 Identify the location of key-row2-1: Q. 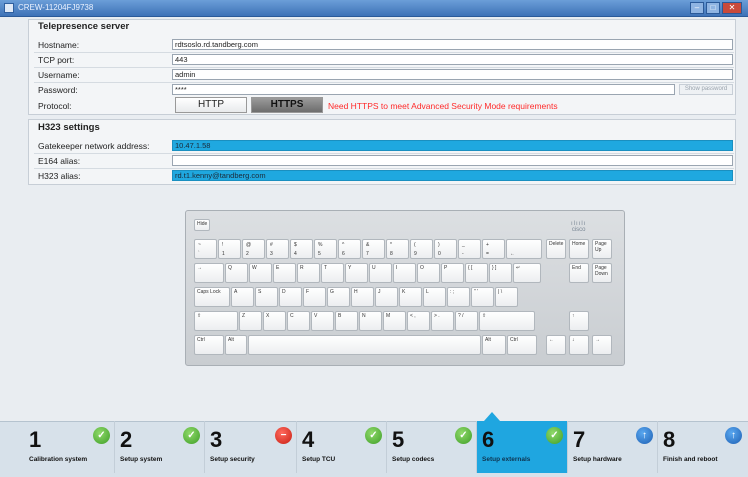
(236, 273).